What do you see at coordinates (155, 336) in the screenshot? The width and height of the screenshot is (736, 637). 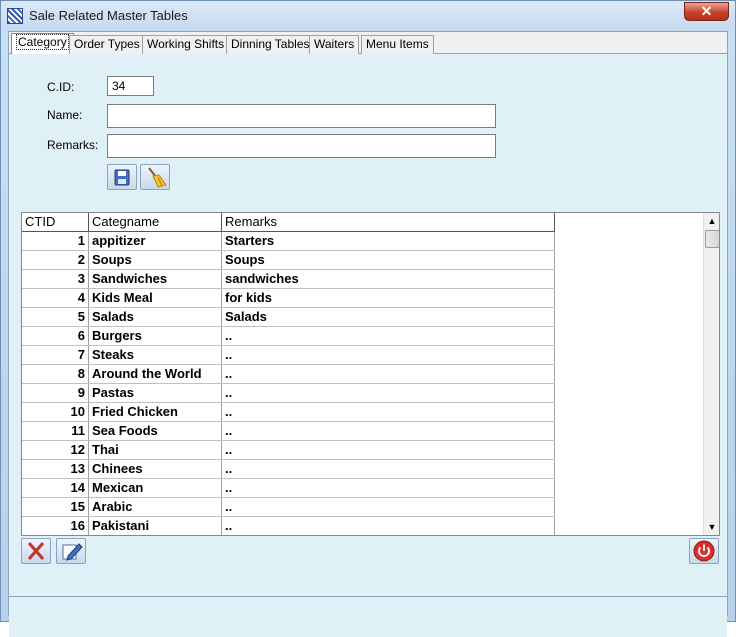 I see `cell-categname: Burgers` at bounding box center [155, 336].